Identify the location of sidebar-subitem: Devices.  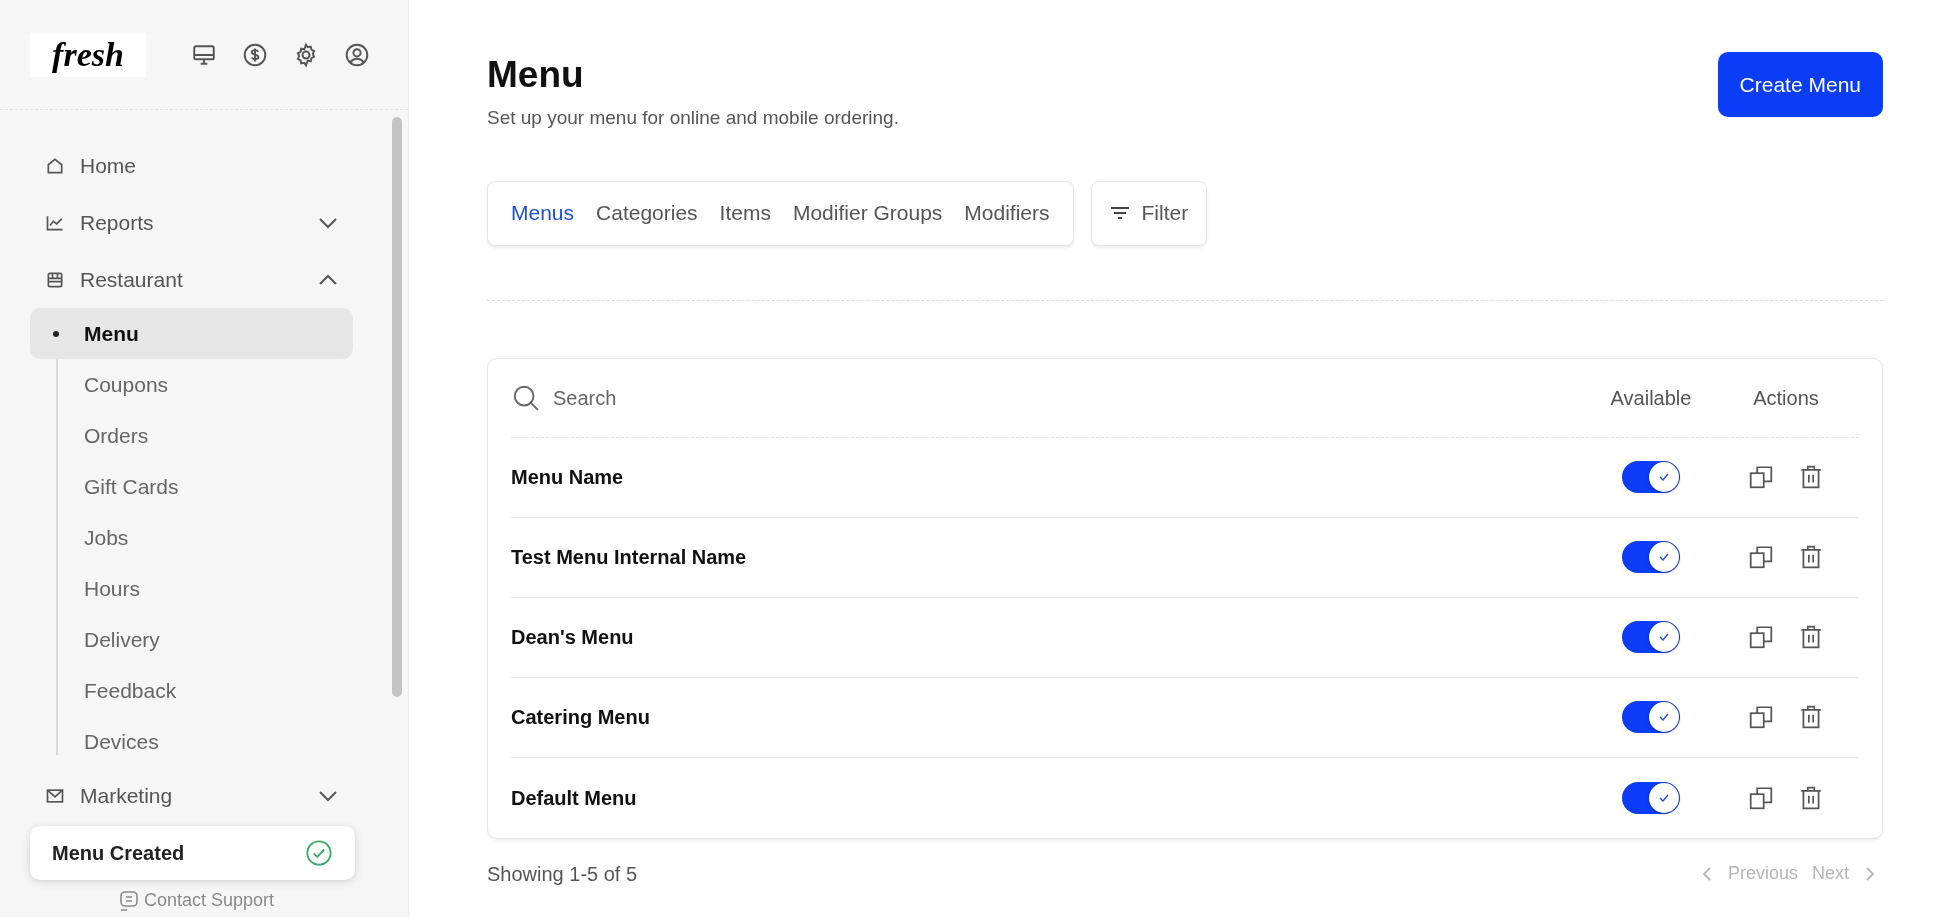
(191, 741).